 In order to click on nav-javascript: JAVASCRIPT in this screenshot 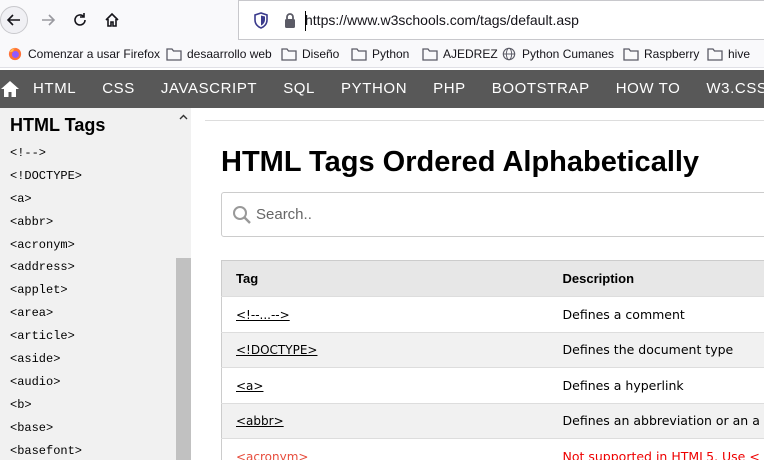, I will do `click(209, 89)`.